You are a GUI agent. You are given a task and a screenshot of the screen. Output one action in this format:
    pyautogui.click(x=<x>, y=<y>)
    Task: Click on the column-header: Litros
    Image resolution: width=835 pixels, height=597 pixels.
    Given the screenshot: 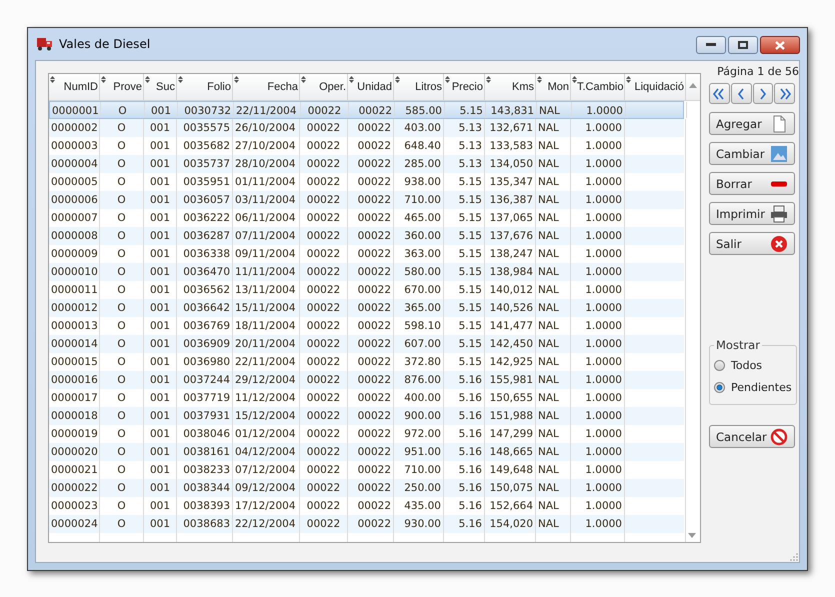 What is the action you would take?
    pyautogui.click(x=419, y=87)
    